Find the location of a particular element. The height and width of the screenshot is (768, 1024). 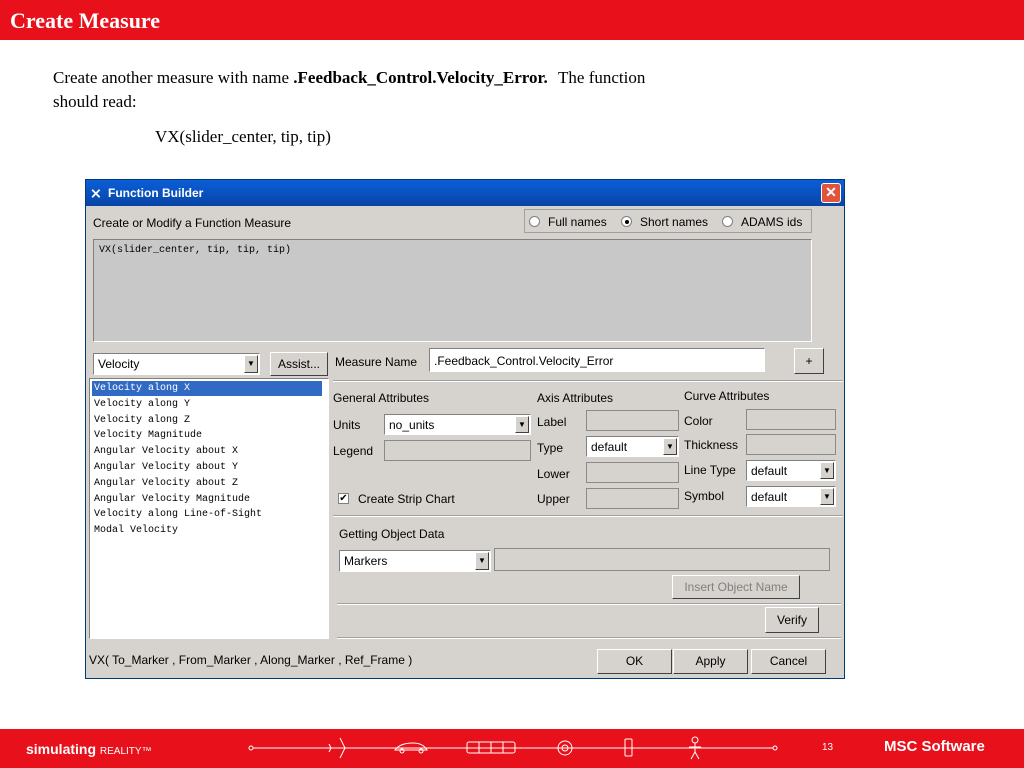

footer-decoration is located at coordinates (513, 748).